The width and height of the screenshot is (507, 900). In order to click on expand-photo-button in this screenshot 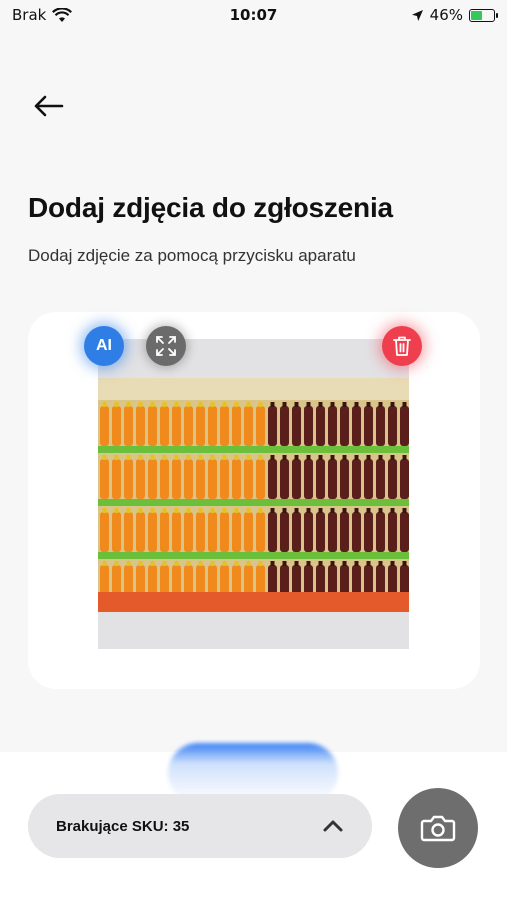, I will do `click(166, 346)`.